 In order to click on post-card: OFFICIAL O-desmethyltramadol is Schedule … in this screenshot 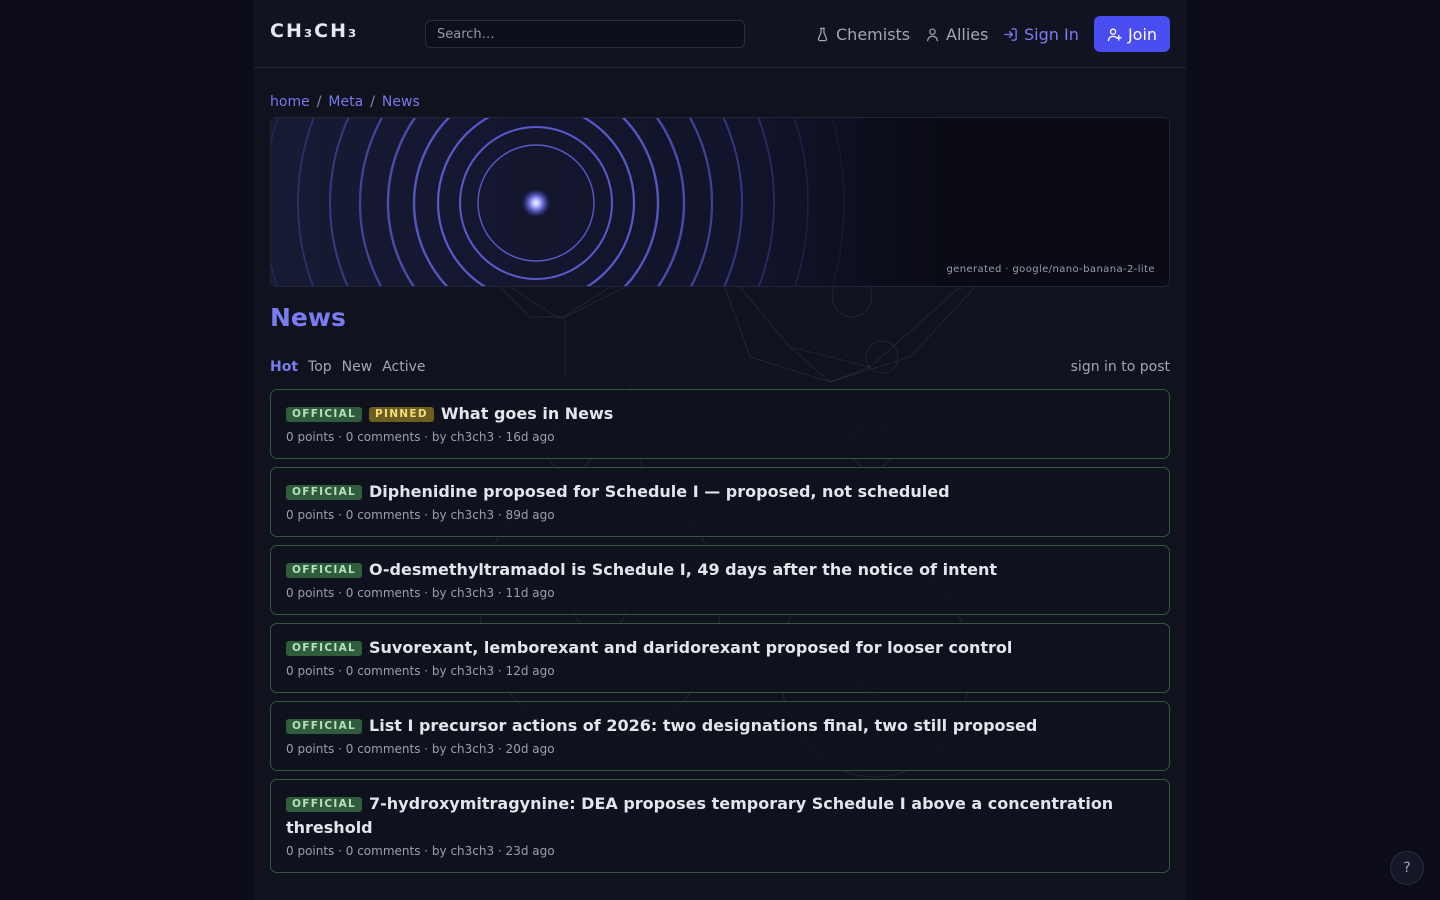, I will do `click(720, 580)`.